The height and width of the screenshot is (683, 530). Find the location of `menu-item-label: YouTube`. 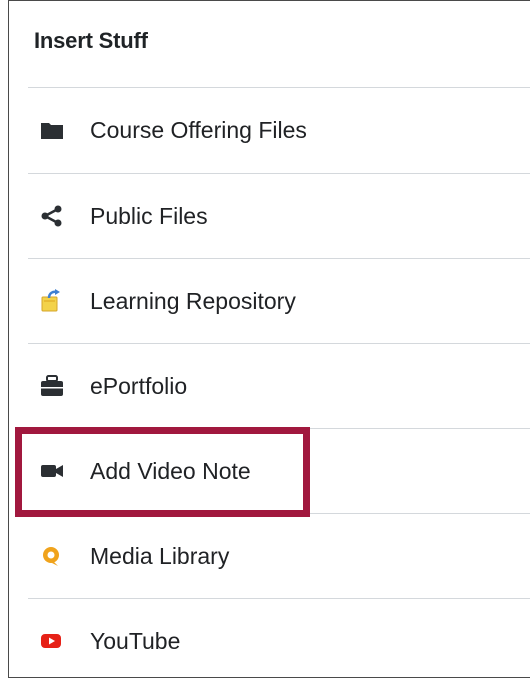

menu-item-label: YouTube is located at coordinates (135, 640).